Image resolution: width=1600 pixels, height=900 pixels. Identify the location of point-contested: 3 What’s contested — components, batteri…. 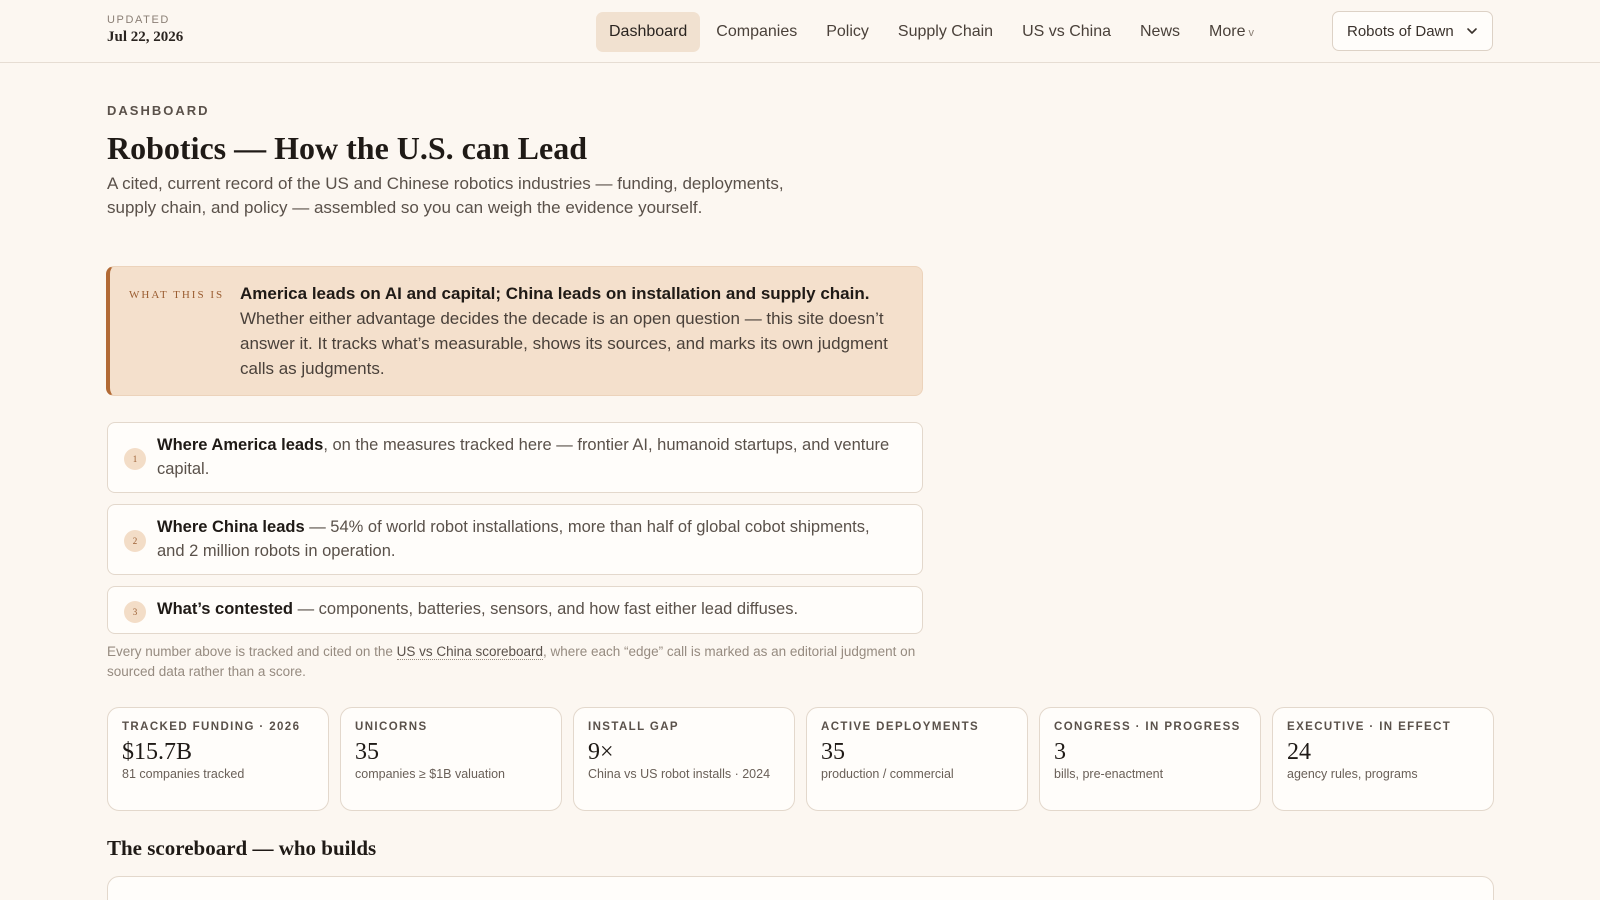
(515, 610).